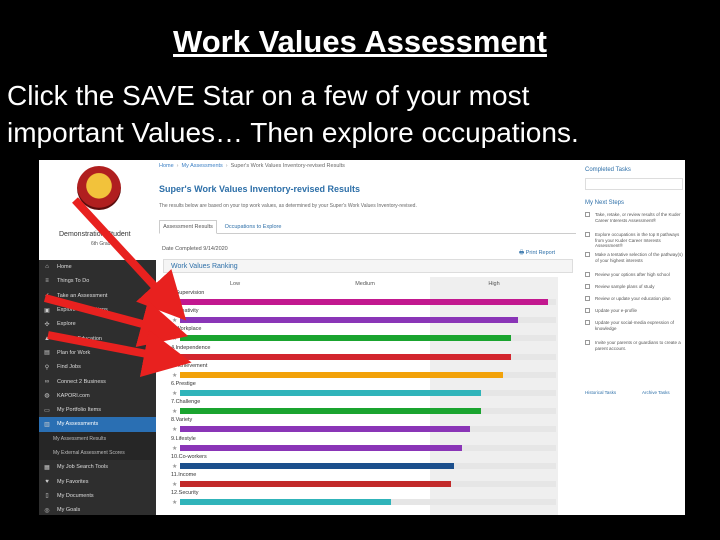  I want to click on sidebar-item-16: ▯ My Documents, so click(97, 496).